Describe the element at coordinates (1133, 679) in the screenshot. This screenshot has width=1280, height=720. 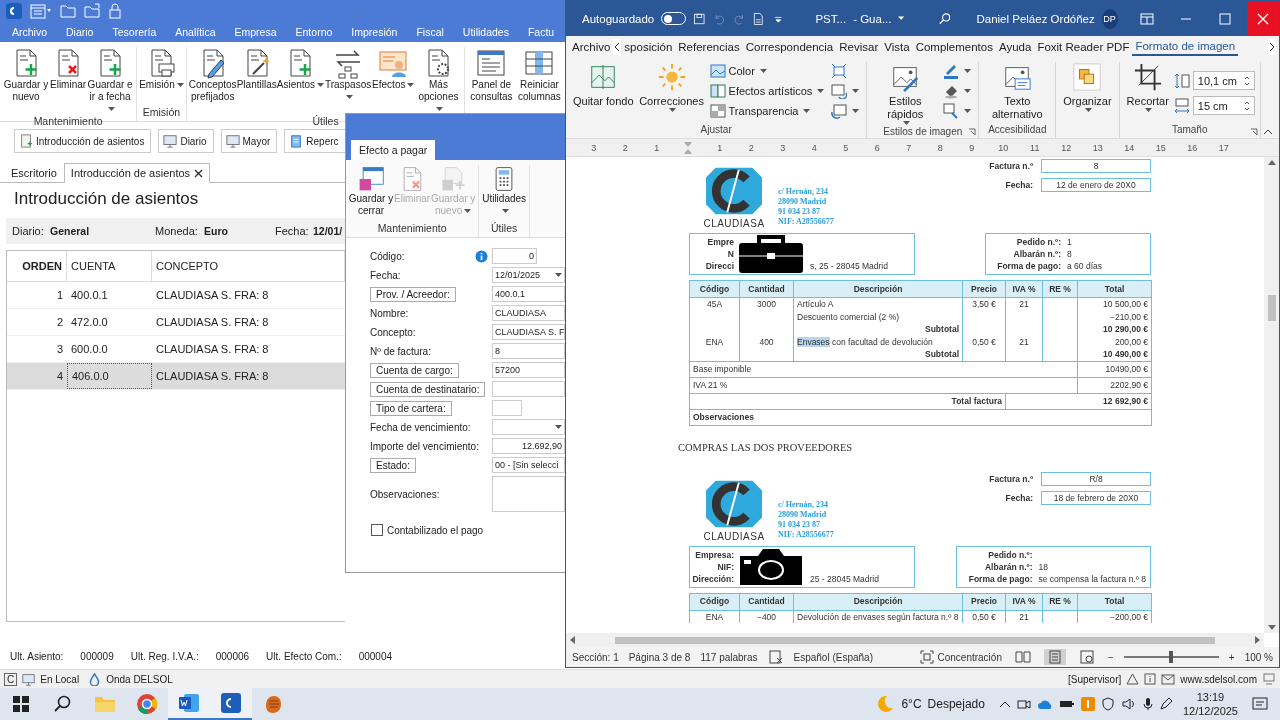
I see `warning-icon` at that location.